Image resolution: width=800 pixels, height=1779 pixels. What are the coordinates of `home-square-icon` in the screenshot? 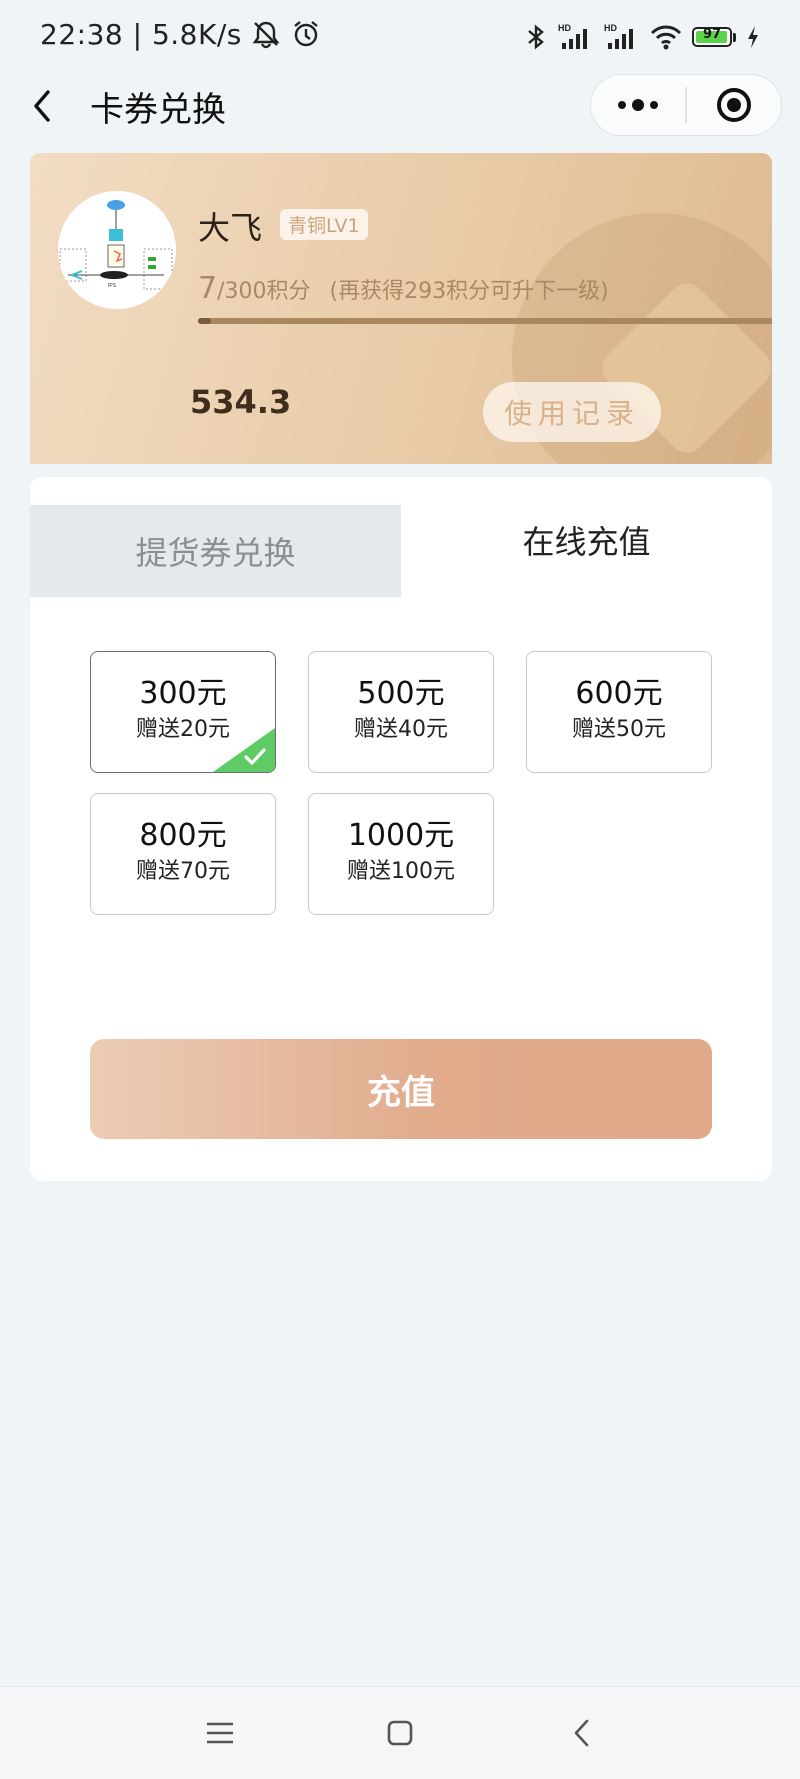 It's located at (400, 1733).